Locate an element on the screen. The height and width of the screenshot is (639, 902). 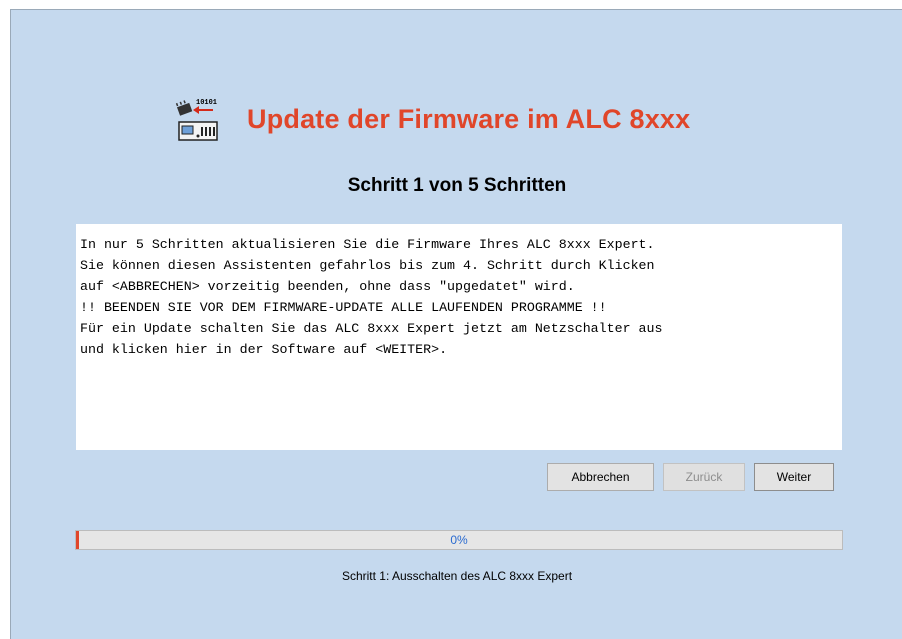
firmware-update-icon: 10101 is located at coordinates (196, 120).